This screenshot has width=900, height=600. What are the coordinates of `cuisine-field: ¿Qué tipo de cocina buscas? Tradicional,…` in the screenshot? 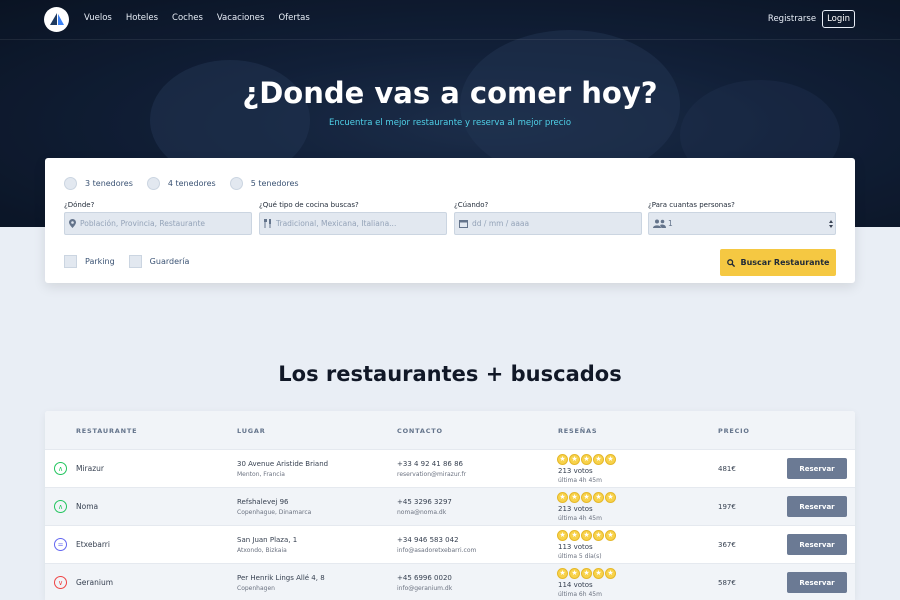 It's located at (353, 218).